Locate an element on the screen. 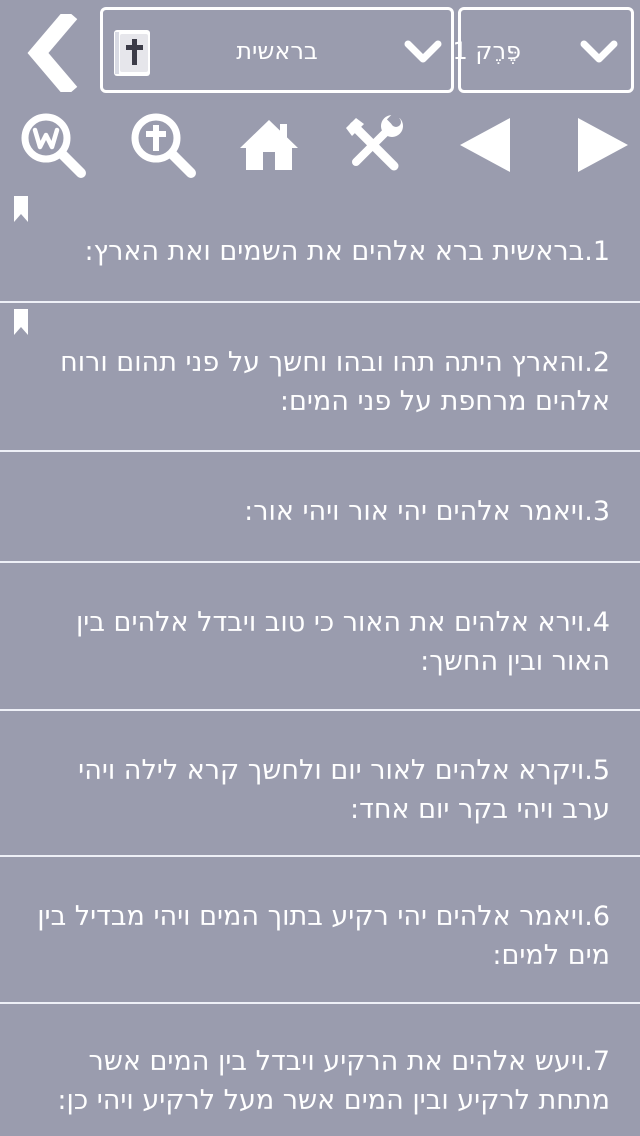 The width and height of the screenshot is (640, 1136). toolbar is located at coordinates (320, 145).